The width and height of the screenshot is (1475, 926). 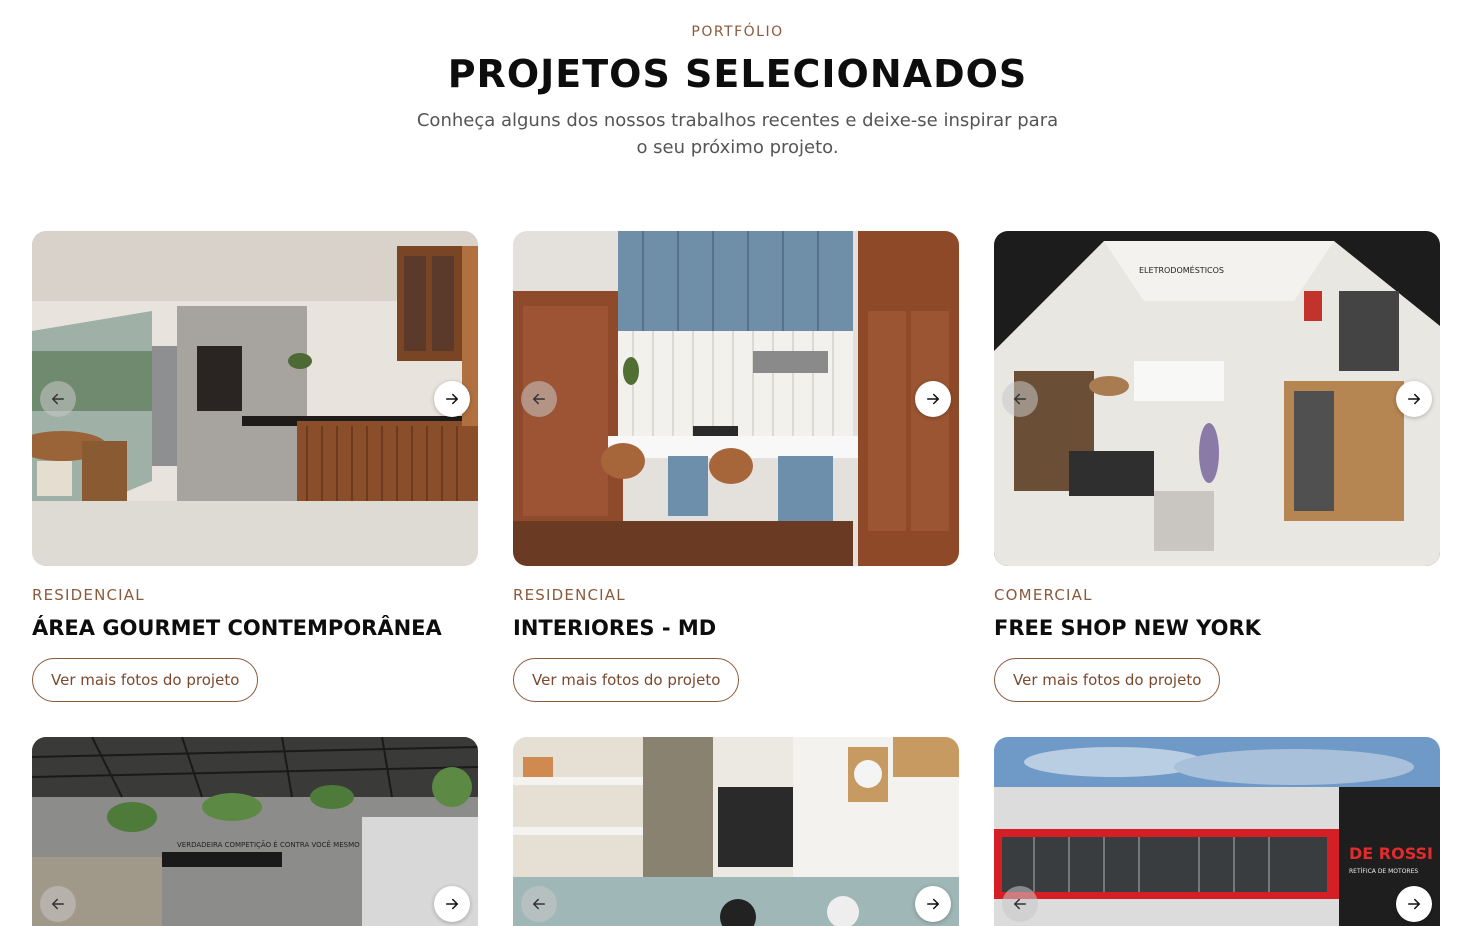 What do you see at coordinates (237, 628) in the screenshot?
I see `project-name: ÁREA GOURMET CONTEMPORÂNEA` at bounding box center [237, 628].